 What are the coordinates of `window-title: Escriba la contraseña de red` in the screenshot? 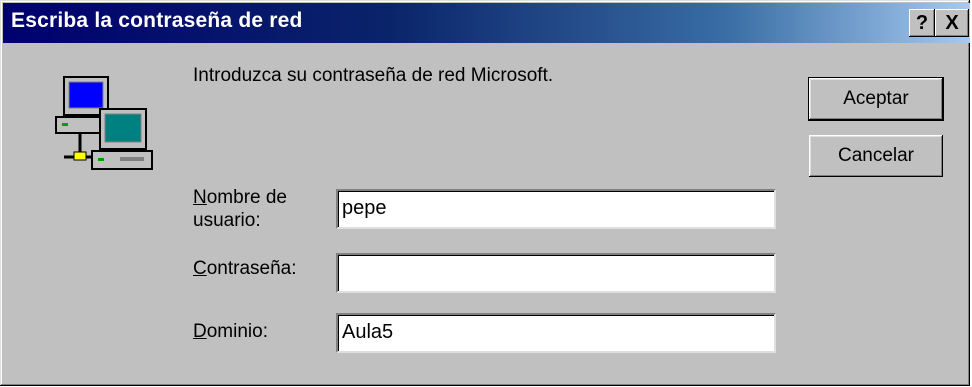 It's located at (157, 20).